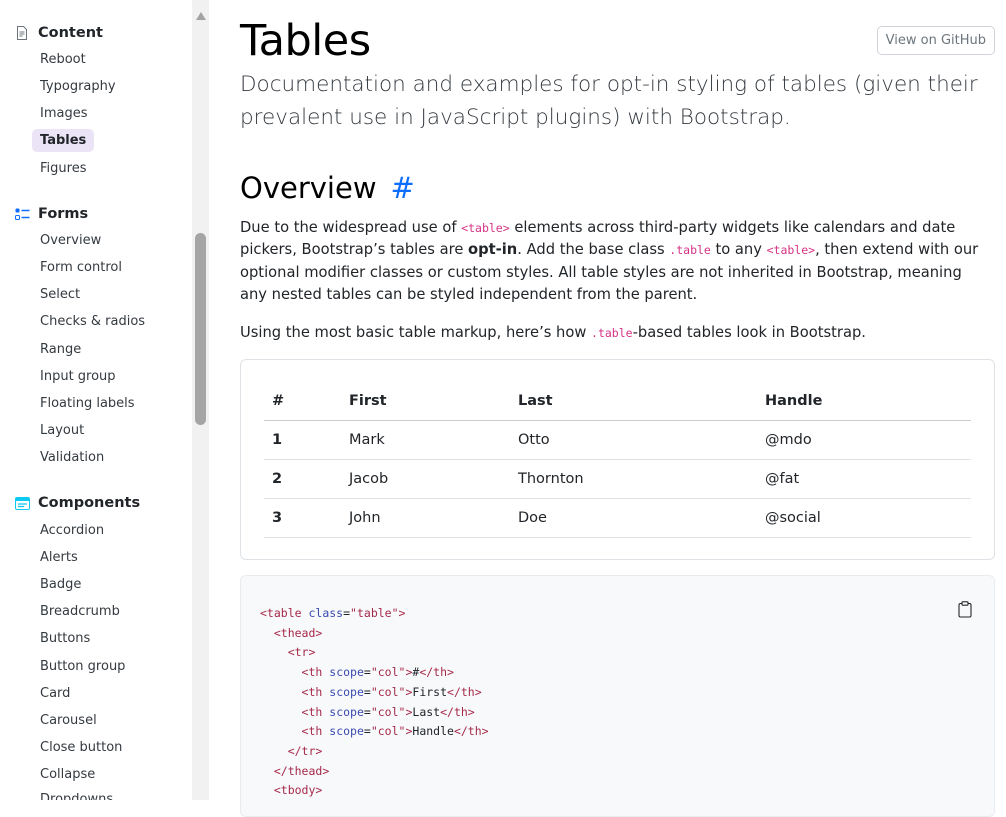  What do you see at coordinates (308, 188) in the screenshot?
I see `overview-heading-text: Overview` at bounding box center [308, 188].